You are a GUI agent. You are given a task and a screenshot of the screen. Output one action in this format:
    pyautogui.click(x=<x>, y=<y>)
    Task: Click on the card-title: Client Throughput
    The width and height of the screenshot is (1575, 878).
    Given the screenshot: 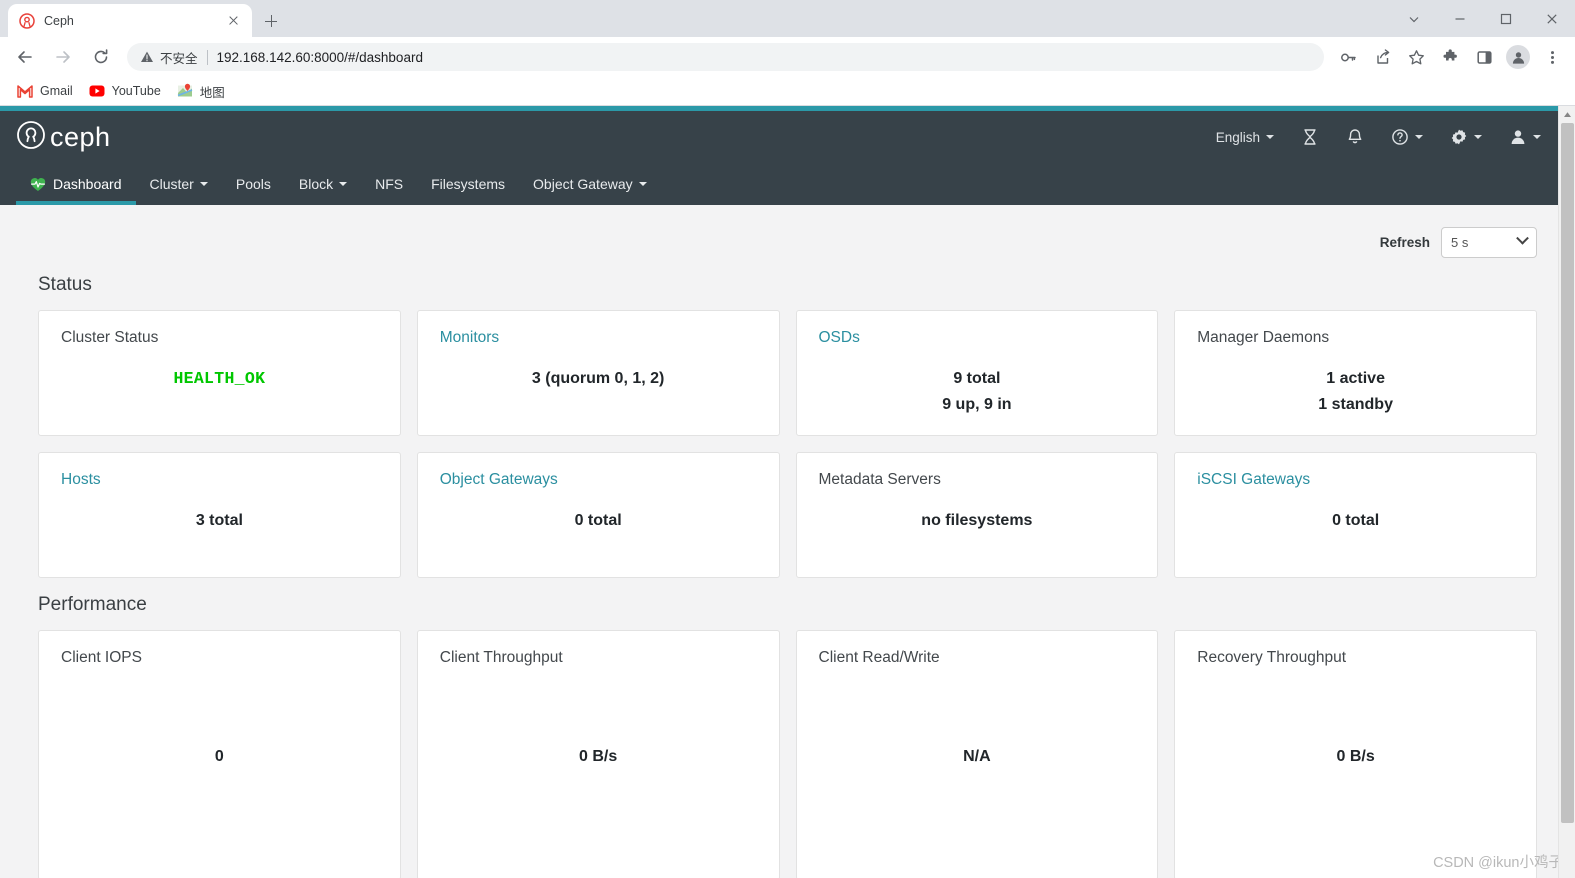 What is the action you would take?
    pyautogui.click(x=501, y=657)
    